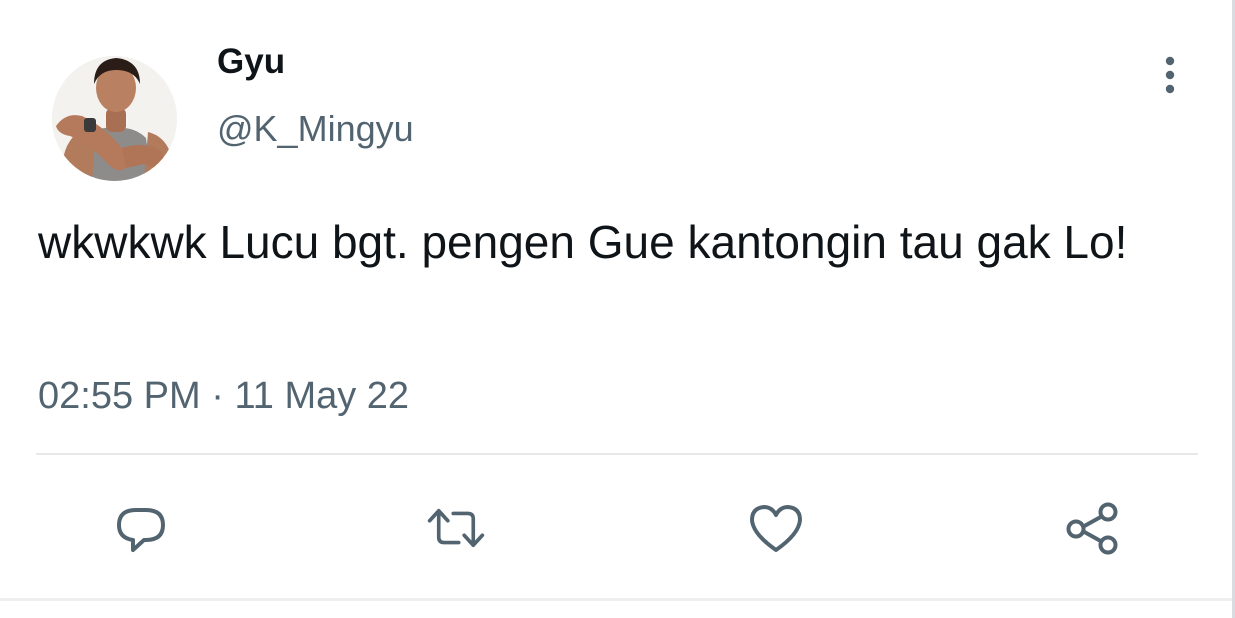 The width and height of the screenshot is (1235, 618). I want to click on reply-icon, so click(141, 530).